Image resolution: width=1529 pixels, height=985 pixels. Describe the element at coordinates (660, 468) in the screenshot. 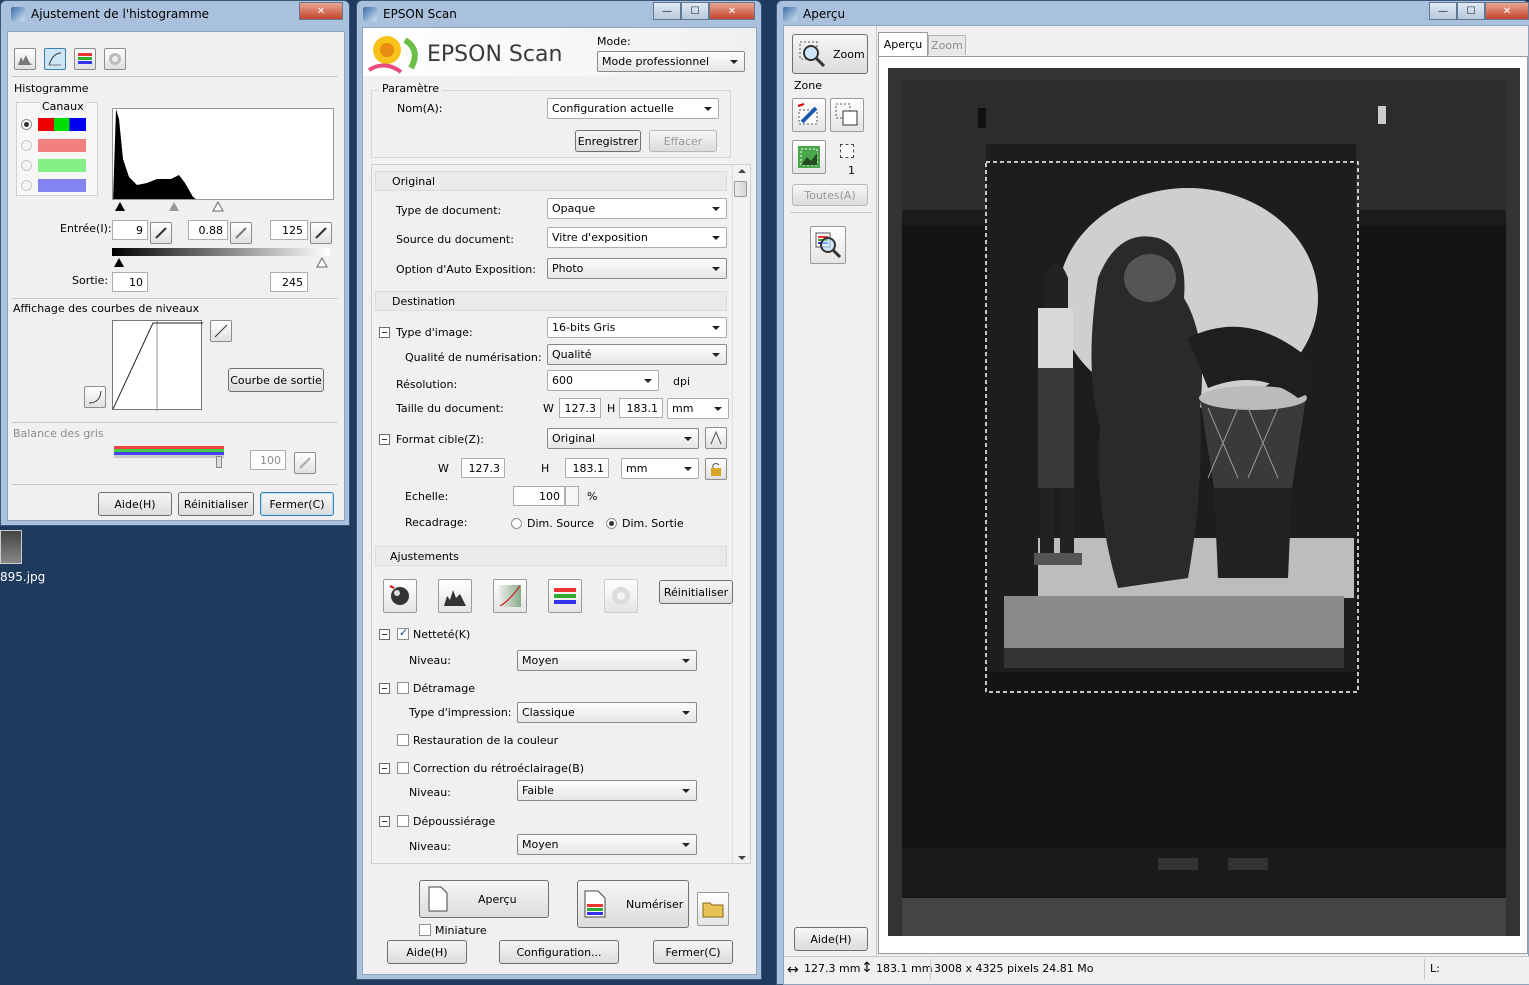

I see `target-unit-select: mm` at that location.